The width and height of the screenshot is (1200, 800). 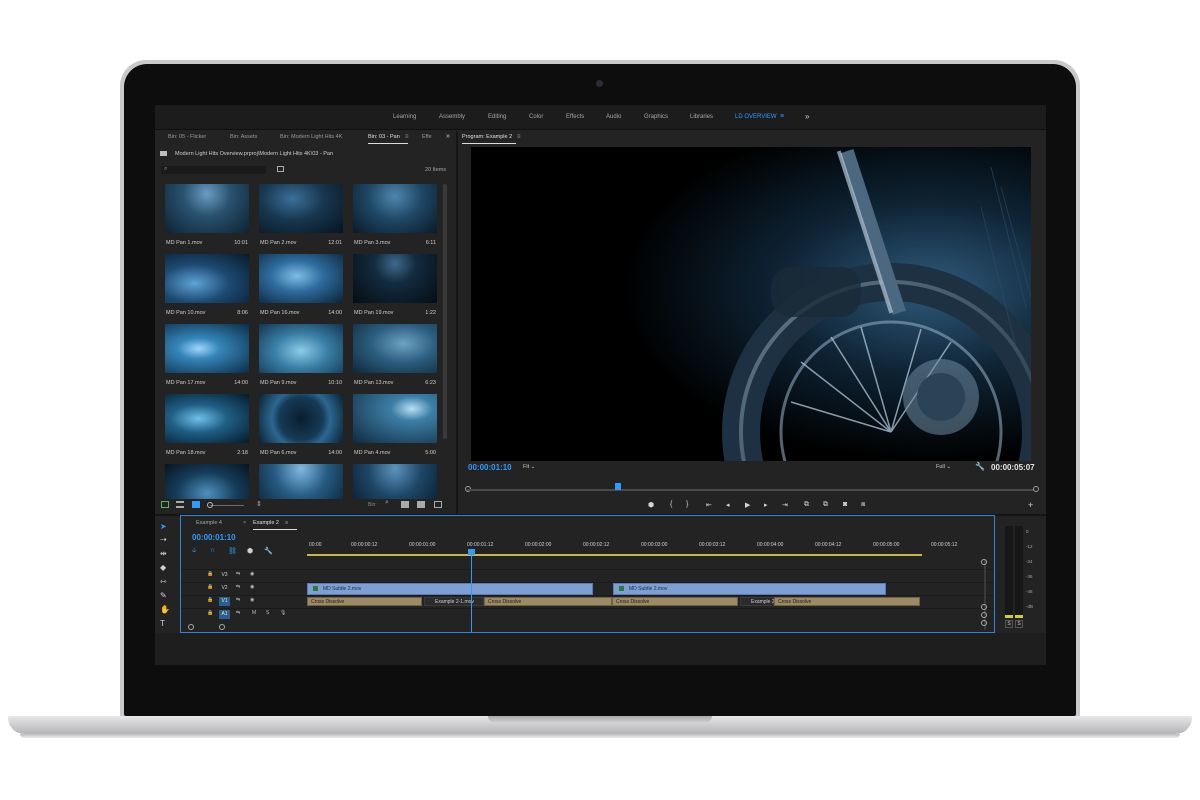 What do you see at coordinates (213, 170) in the screenshot?
I see `search-input` at bounding box center [213, 170].